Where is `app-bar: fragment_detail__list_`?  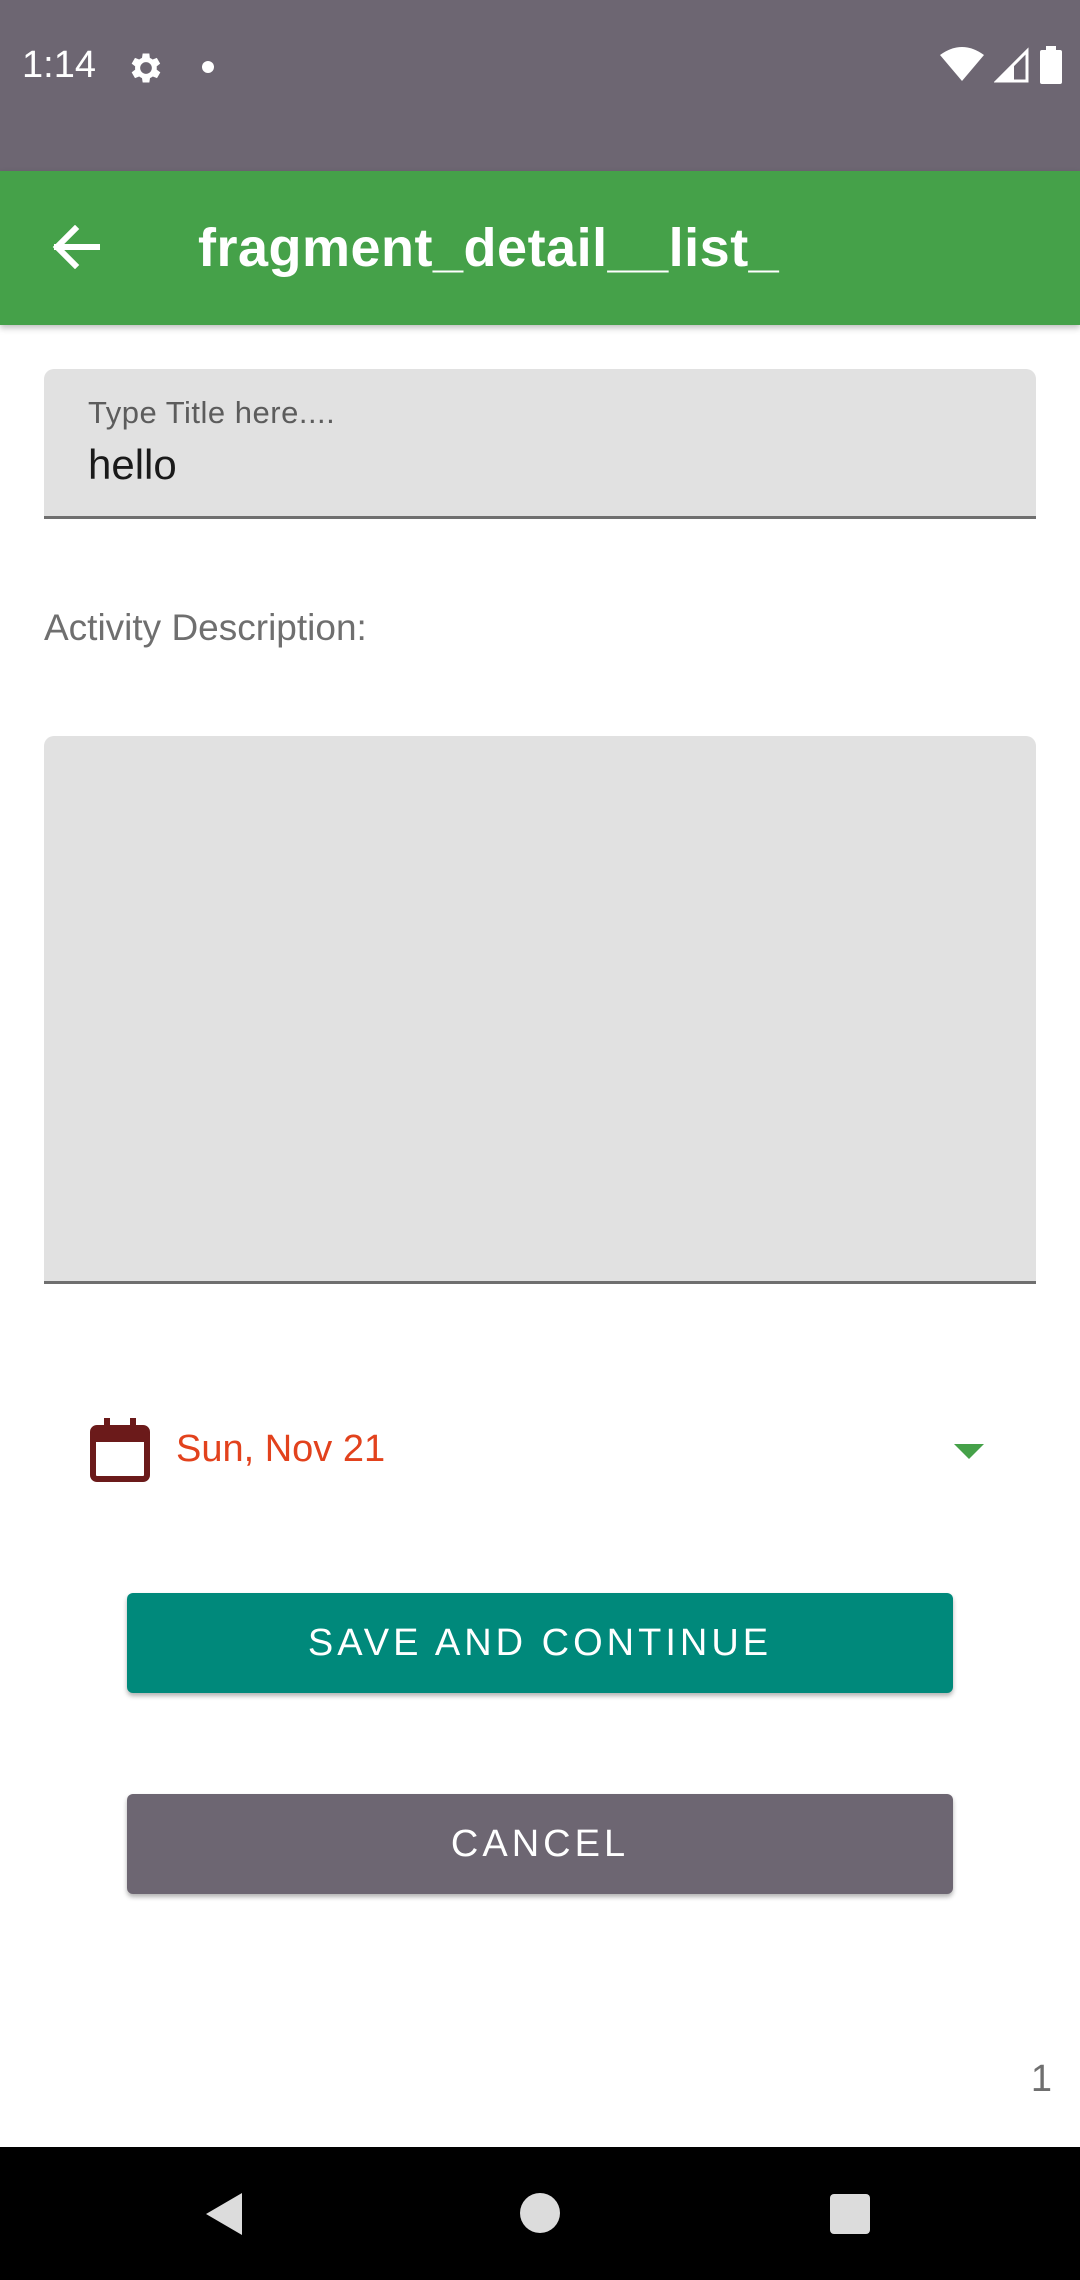
app-bar: fragment_detail__list_ is located at coordinates (540, 248).